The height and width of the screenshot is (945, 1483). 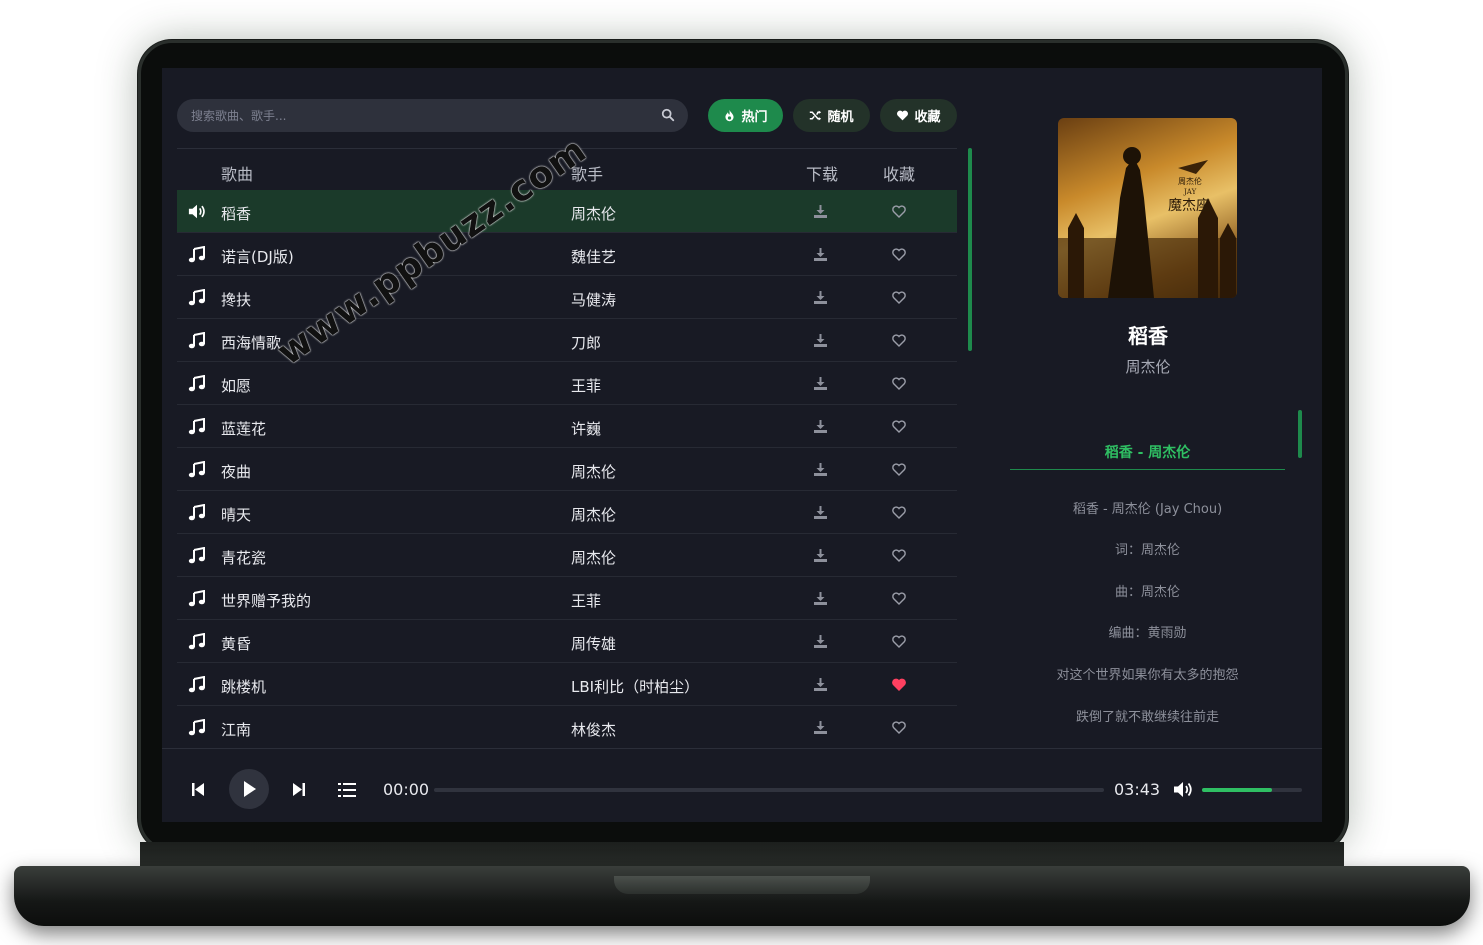 What do you see at coordinates (1147, 675) in the screenshot?
I see `lyric-line: 对这个世界如果你有太多的抱怨` at bounding box center [1147, 675].